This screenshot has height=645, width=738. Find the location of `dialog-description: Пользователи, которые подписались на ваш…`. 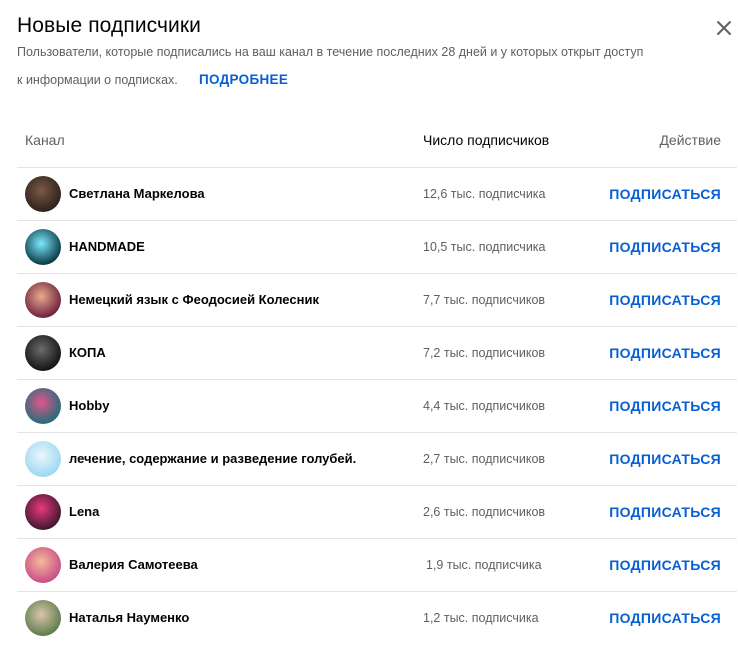

dialog-description: Пользователи, которые подписались на ваш… is located at coordinates (330, 52).